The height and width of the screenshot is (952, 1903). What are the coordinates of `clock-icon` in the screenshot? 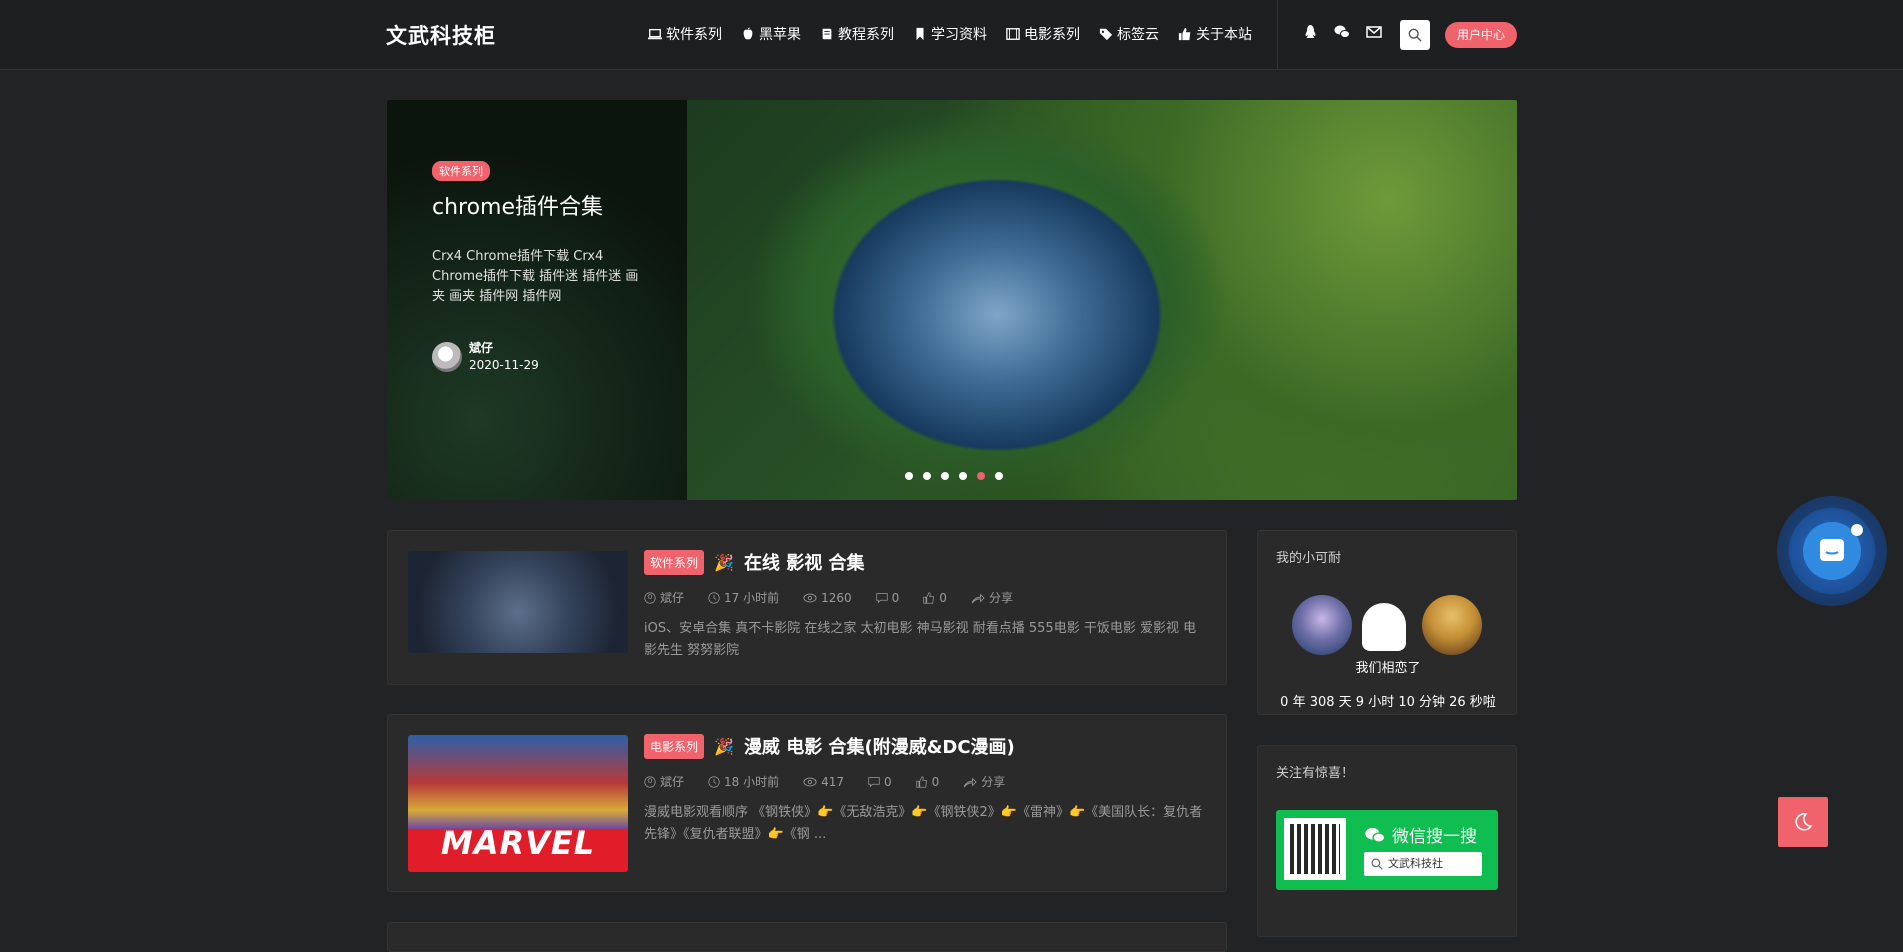 It's located at (714, 597).